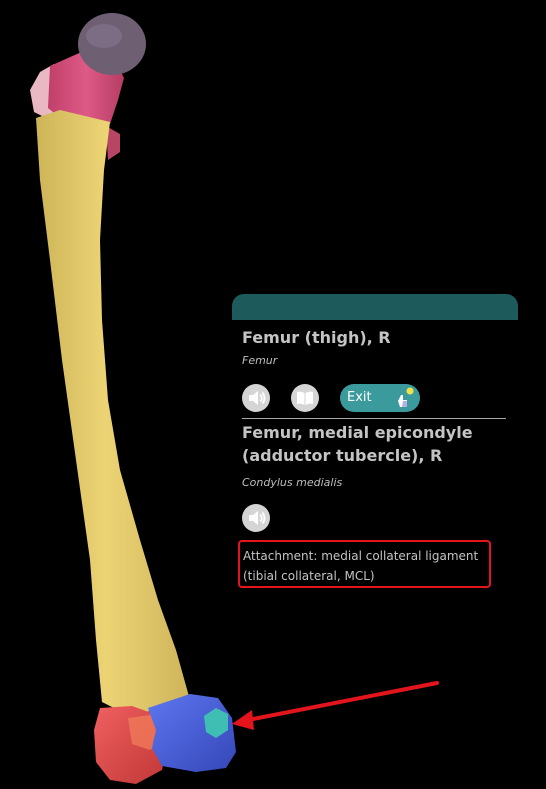  Describe the element at coordinates (361, 556) in the screenshot. I see `attachment-line1: Attachment: medial collateral ligament` at that location.